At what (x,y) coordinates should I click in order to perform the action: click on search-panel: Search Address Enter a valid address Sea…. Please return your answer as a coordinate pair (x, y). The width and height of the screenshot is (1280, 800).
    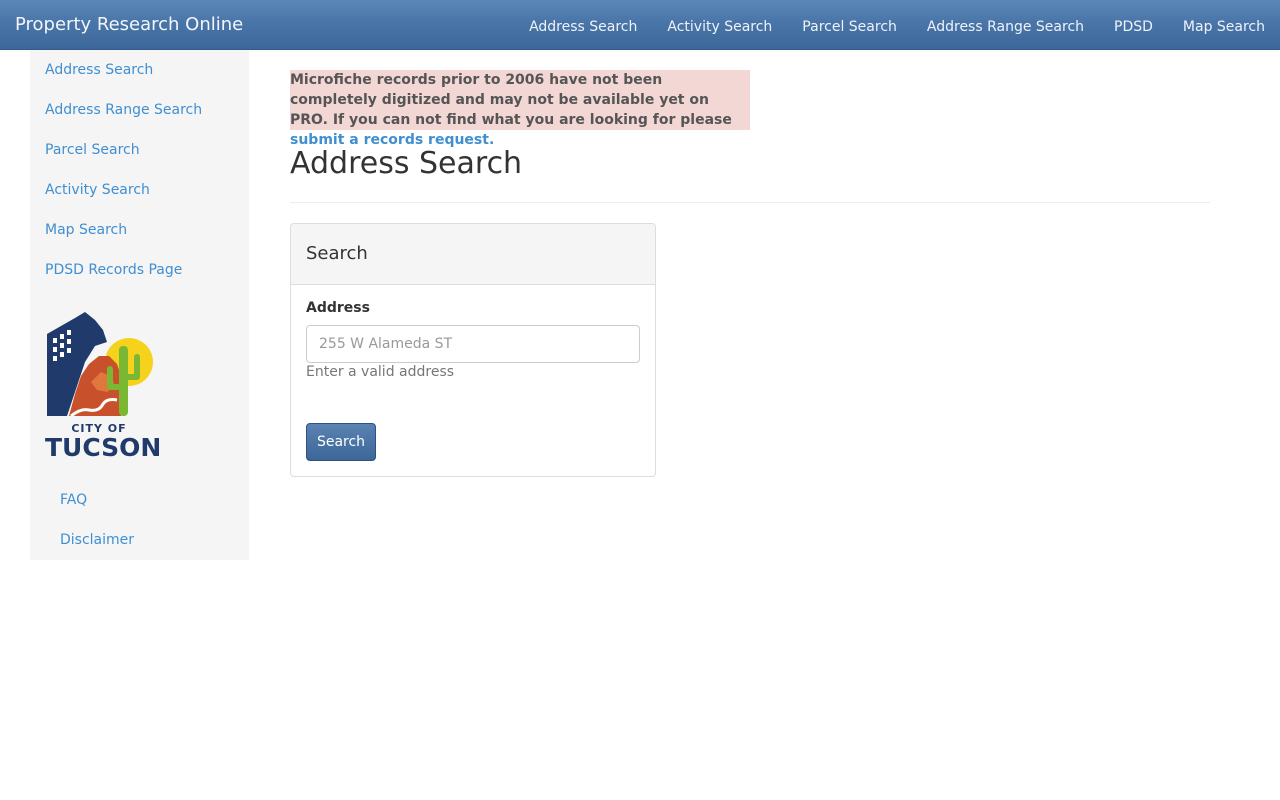
    Looking at the image, I should click on (473, 350).